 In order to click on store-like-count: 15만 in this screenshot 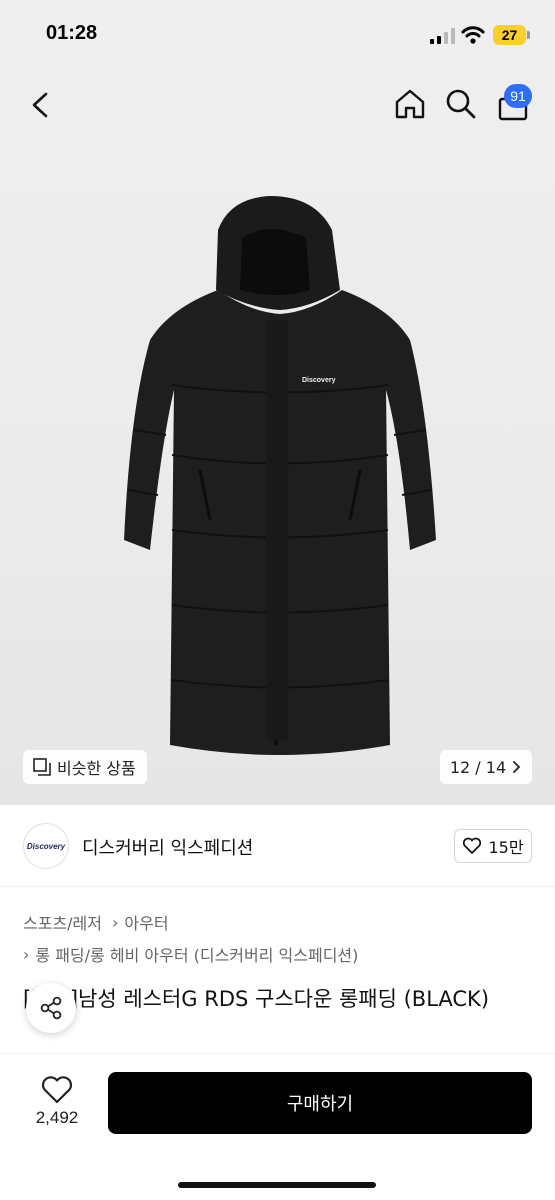, I will do `click(506, 847)`.